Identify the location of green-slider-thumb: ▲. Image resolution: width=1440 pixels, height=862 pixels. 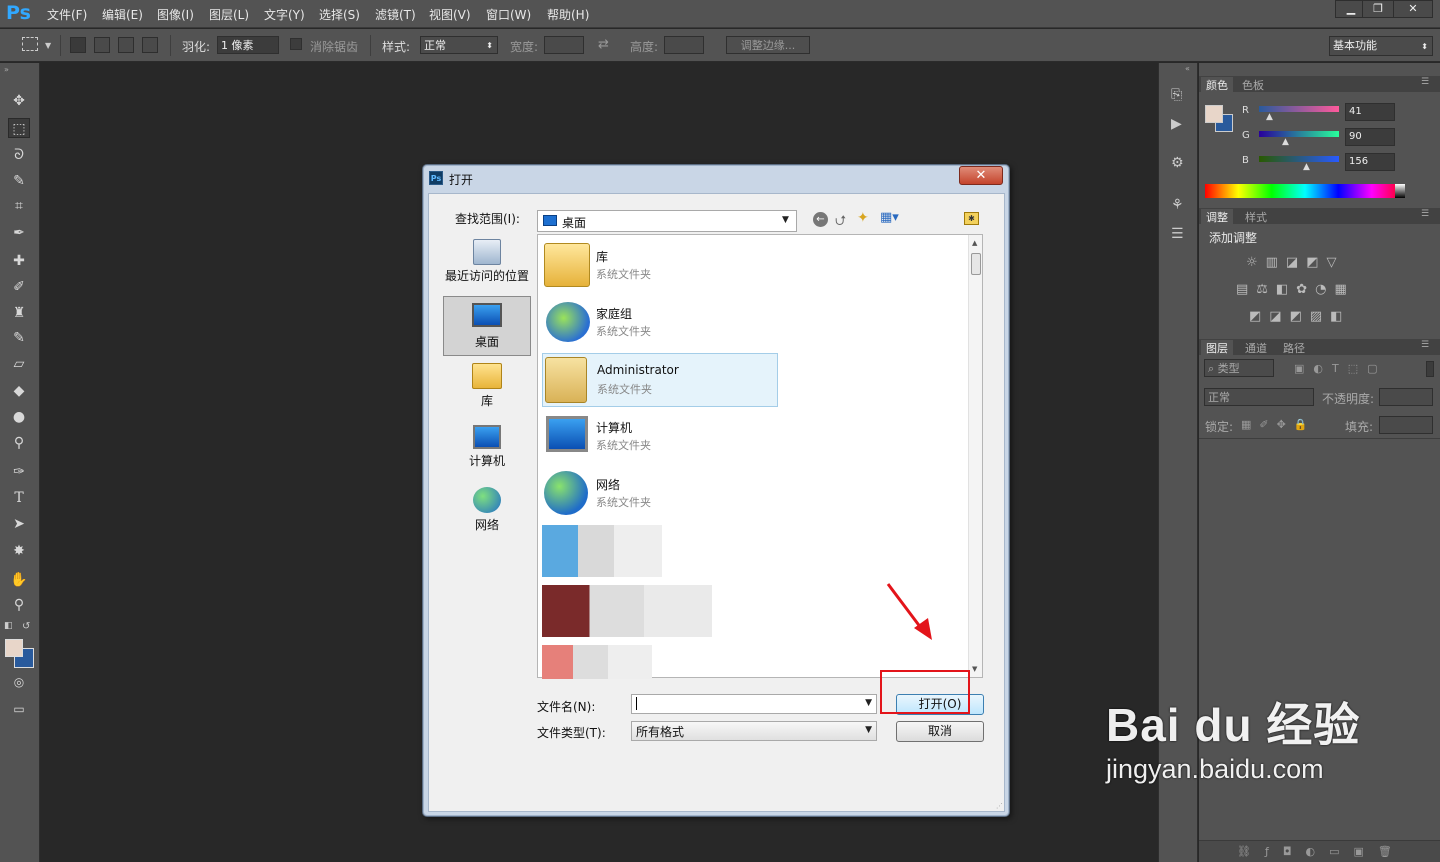
(1285, 142).